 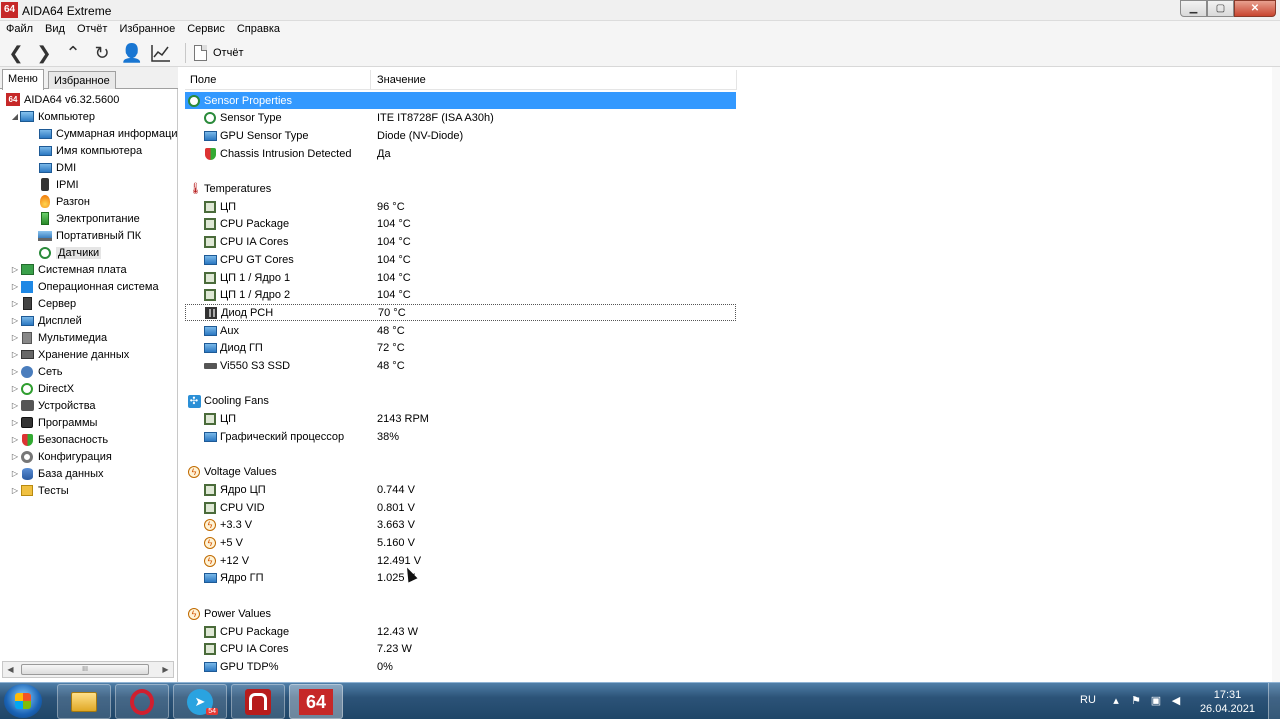 I want to click on menu-favorites: Избранное, so click(x=147, y=30).